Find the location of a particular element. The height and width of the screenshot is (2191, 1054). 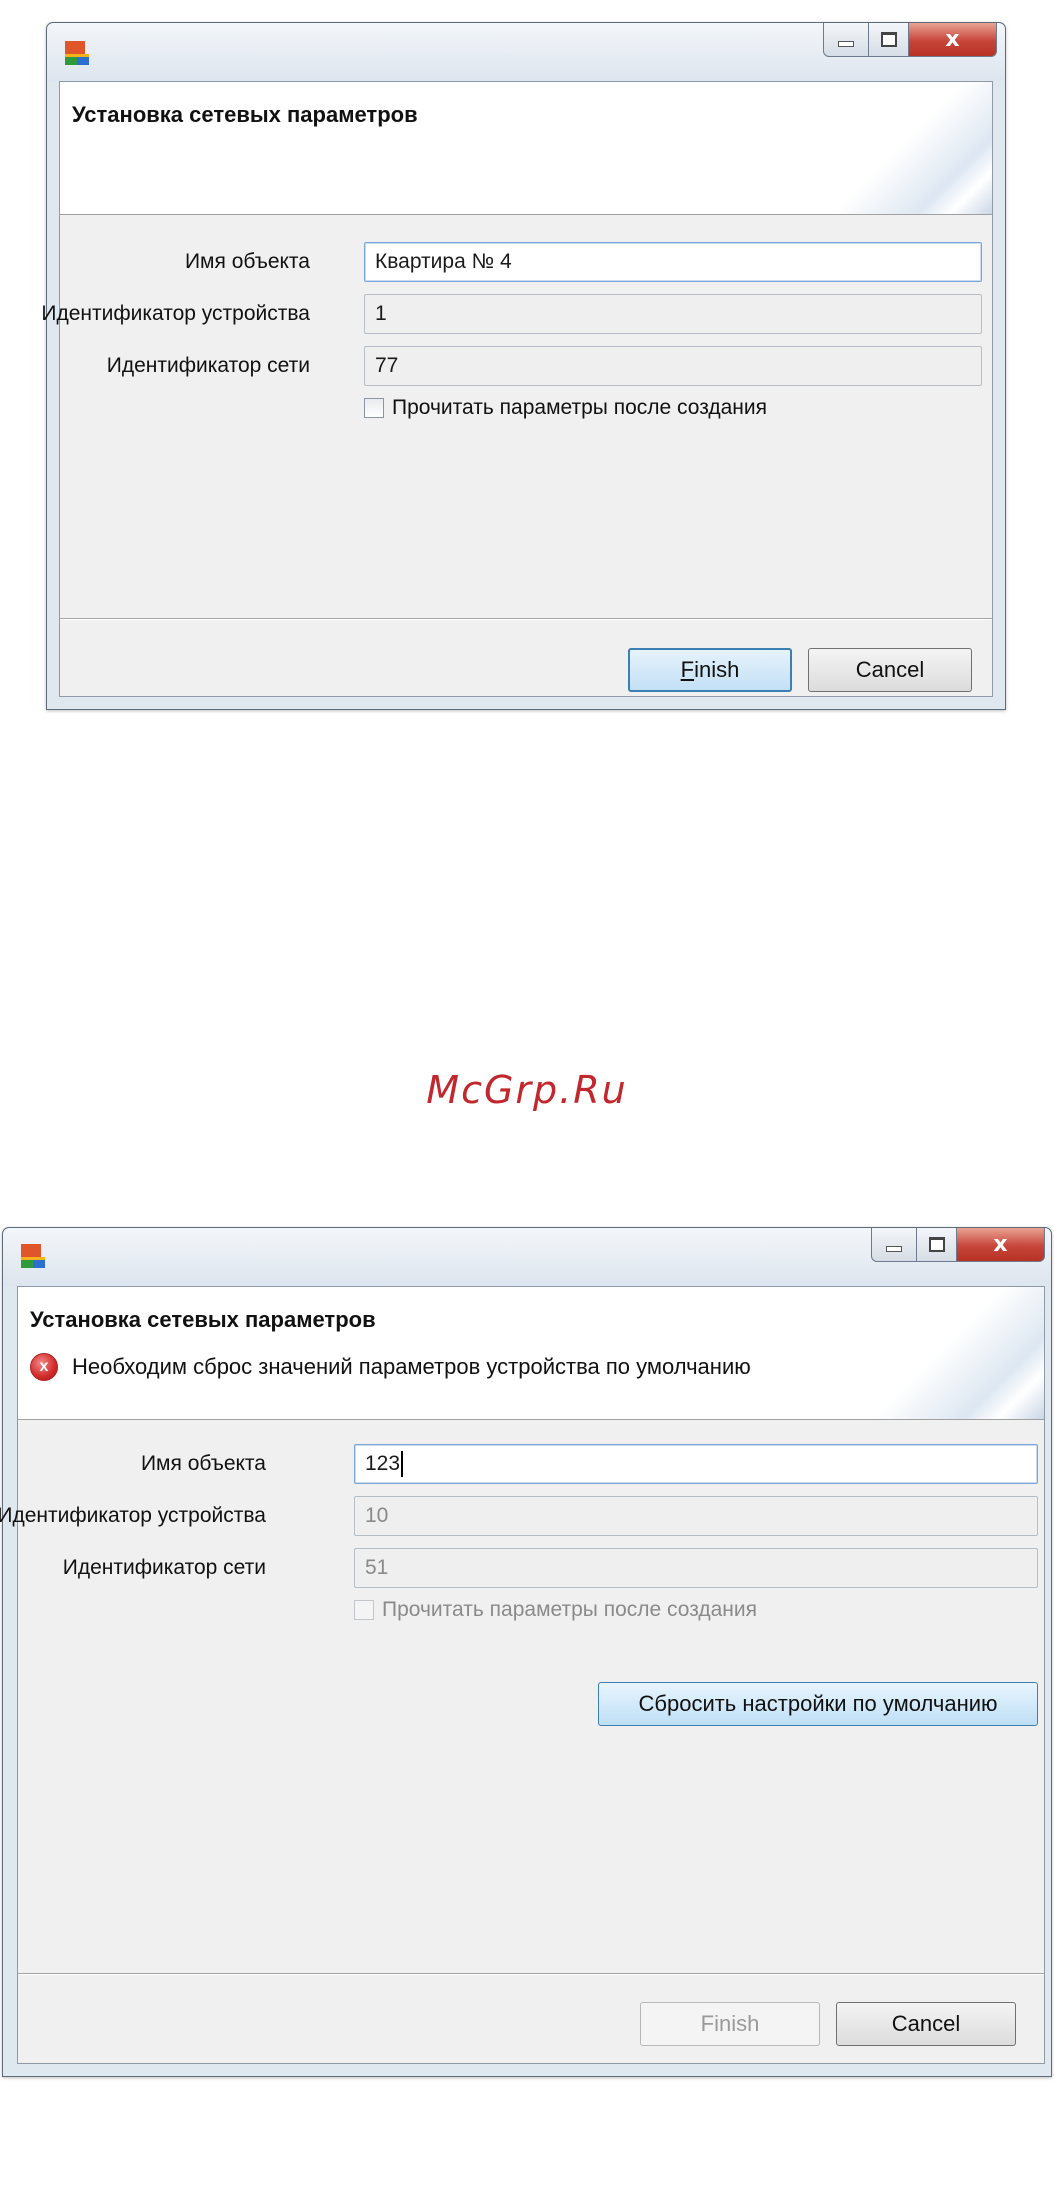

reset-defaults-button: Сбросить настройки по умолчанию is located at coordinates (818, 1704).